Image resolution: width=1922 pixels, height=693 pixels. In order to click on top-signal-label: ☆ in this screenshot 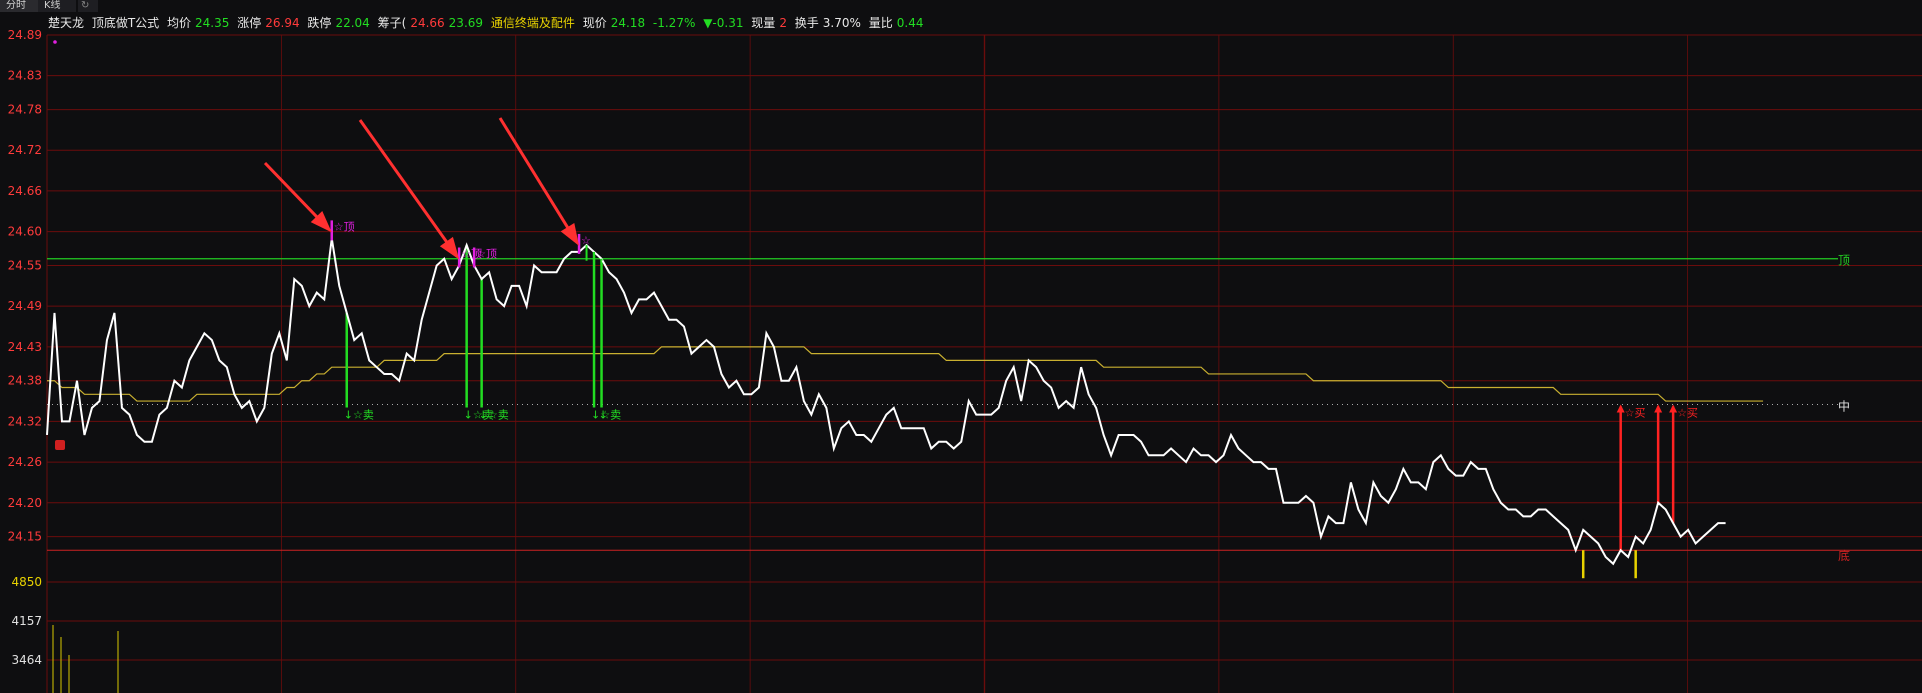, I will do `click(586, 240)`.